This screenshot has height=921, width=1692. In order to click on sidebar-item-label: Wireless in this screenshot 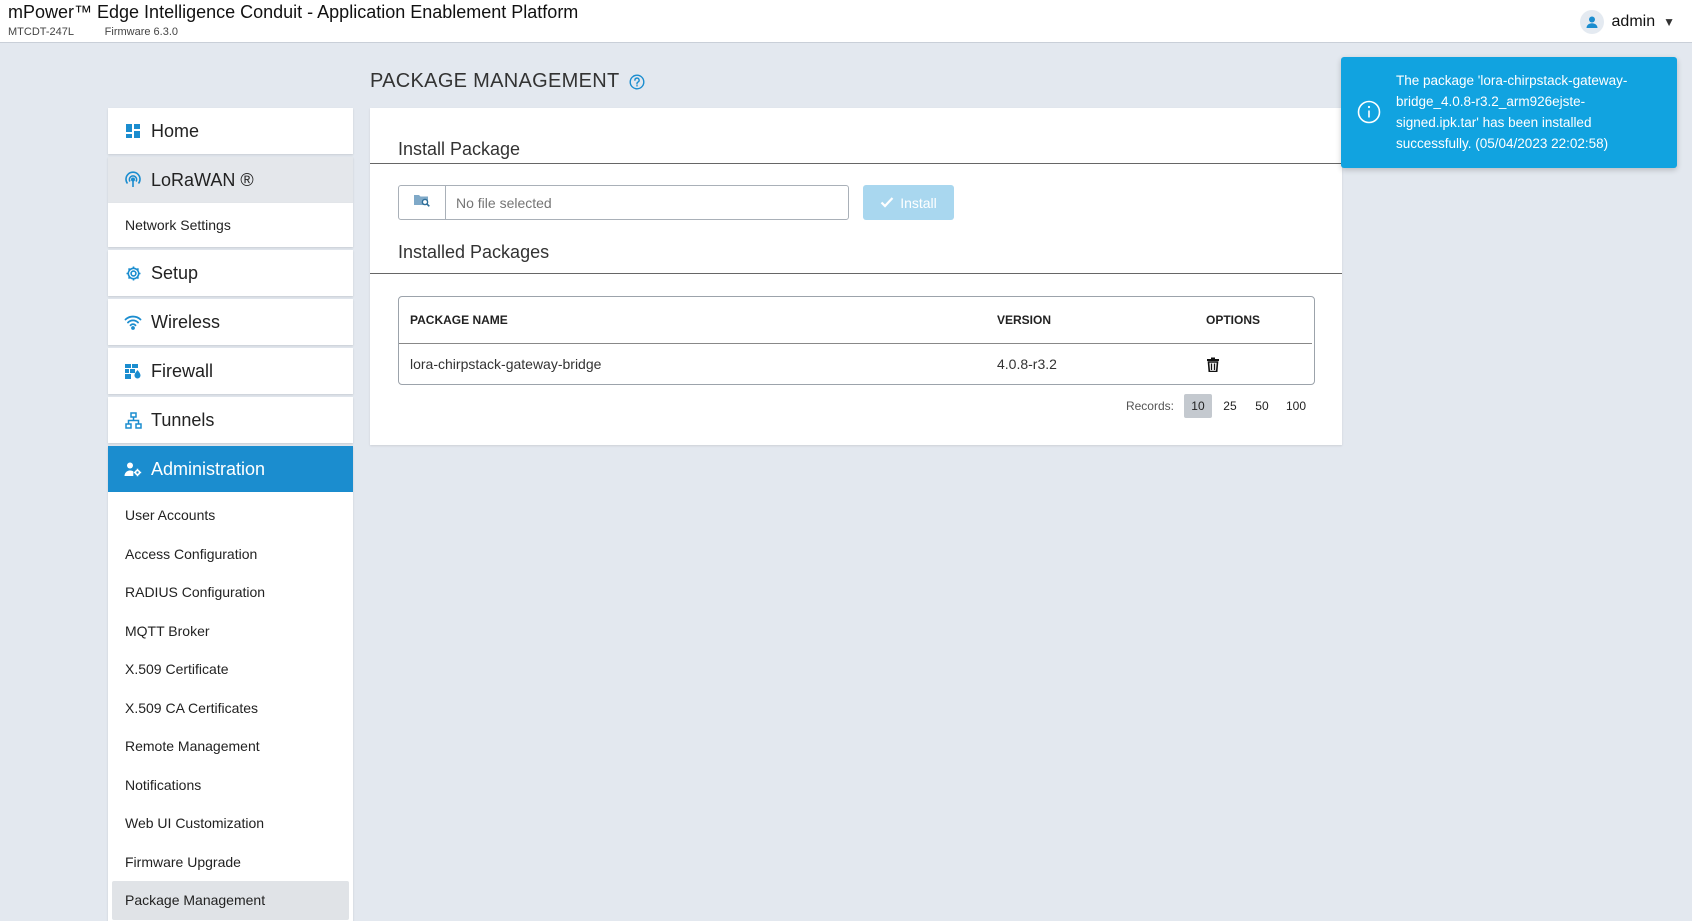, I will do `click(186, 321)`.